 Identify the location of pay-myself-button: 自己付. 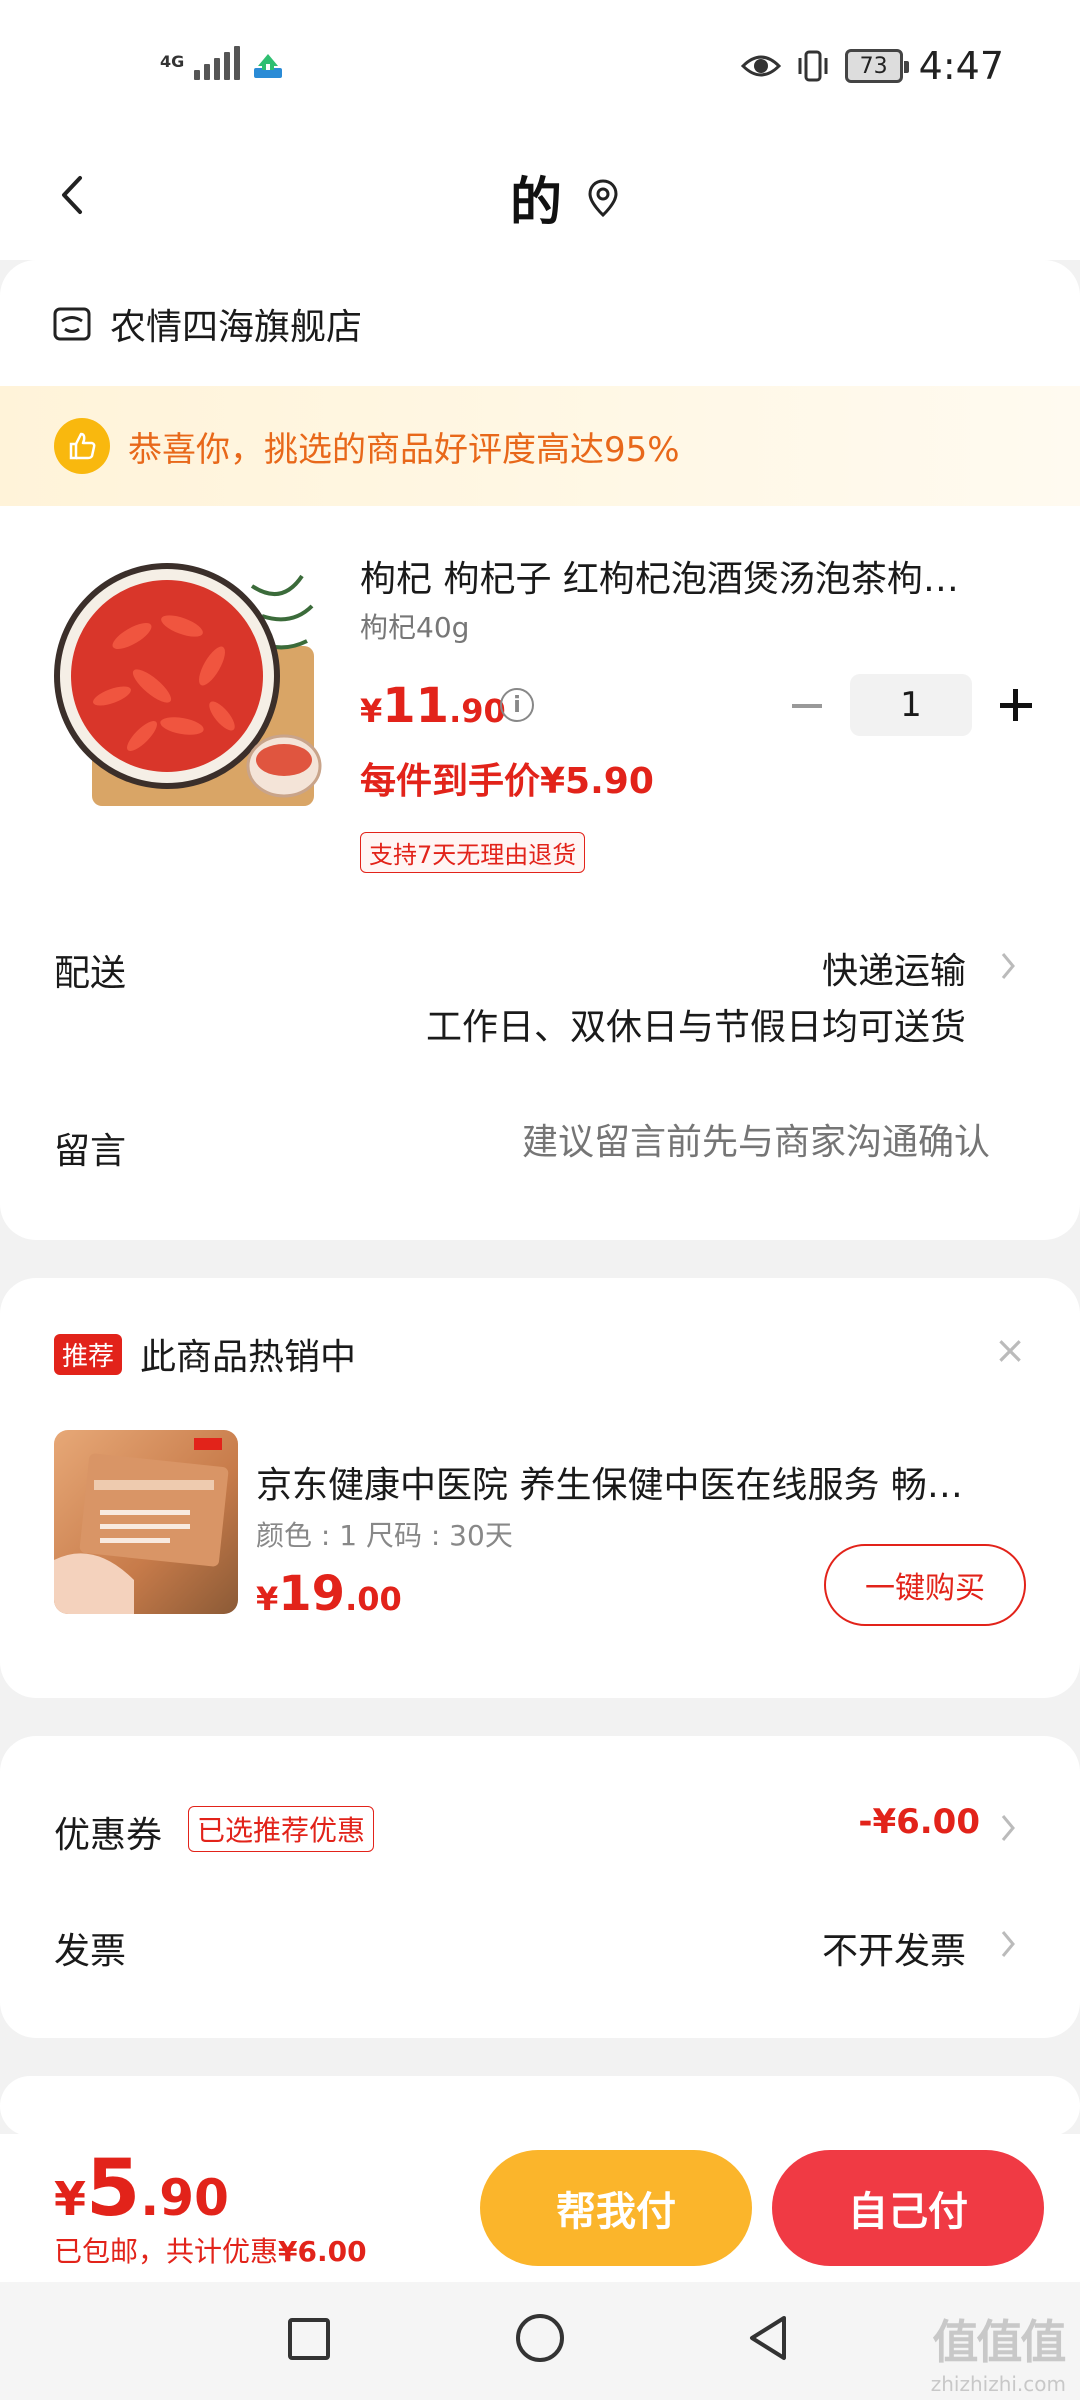
(908, 2208).